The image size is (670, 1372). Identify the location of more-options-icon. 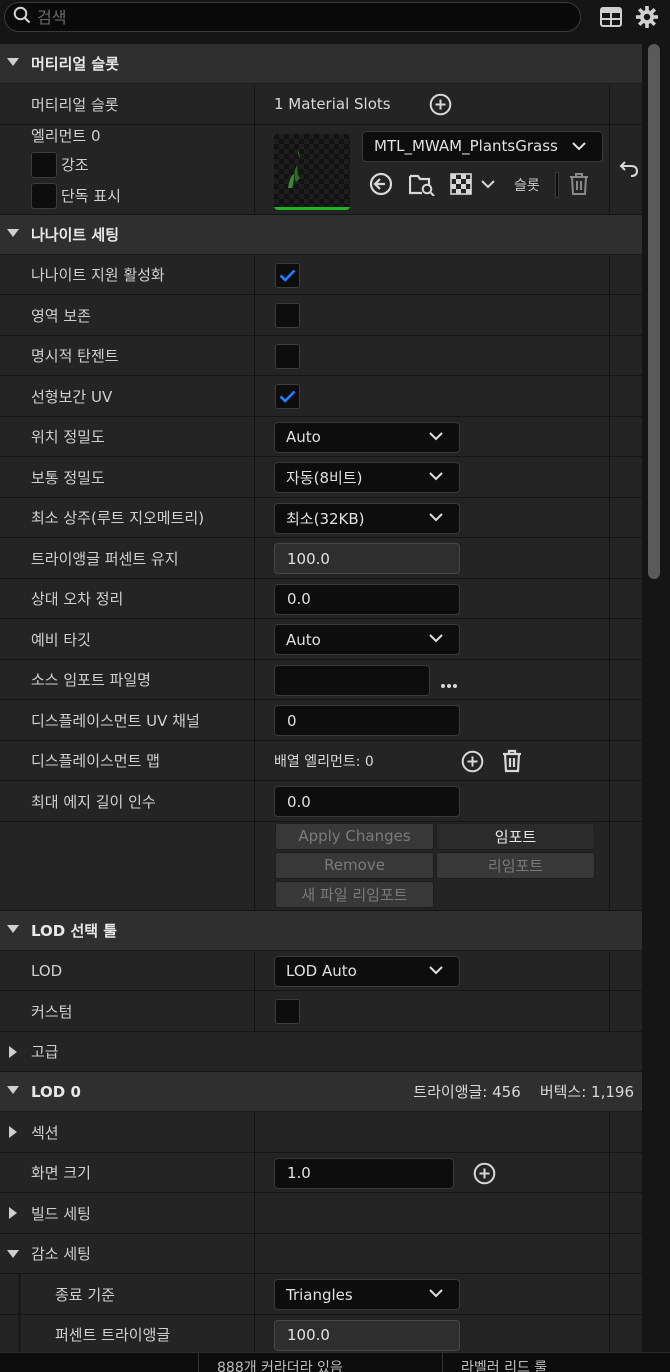
(449, 684).